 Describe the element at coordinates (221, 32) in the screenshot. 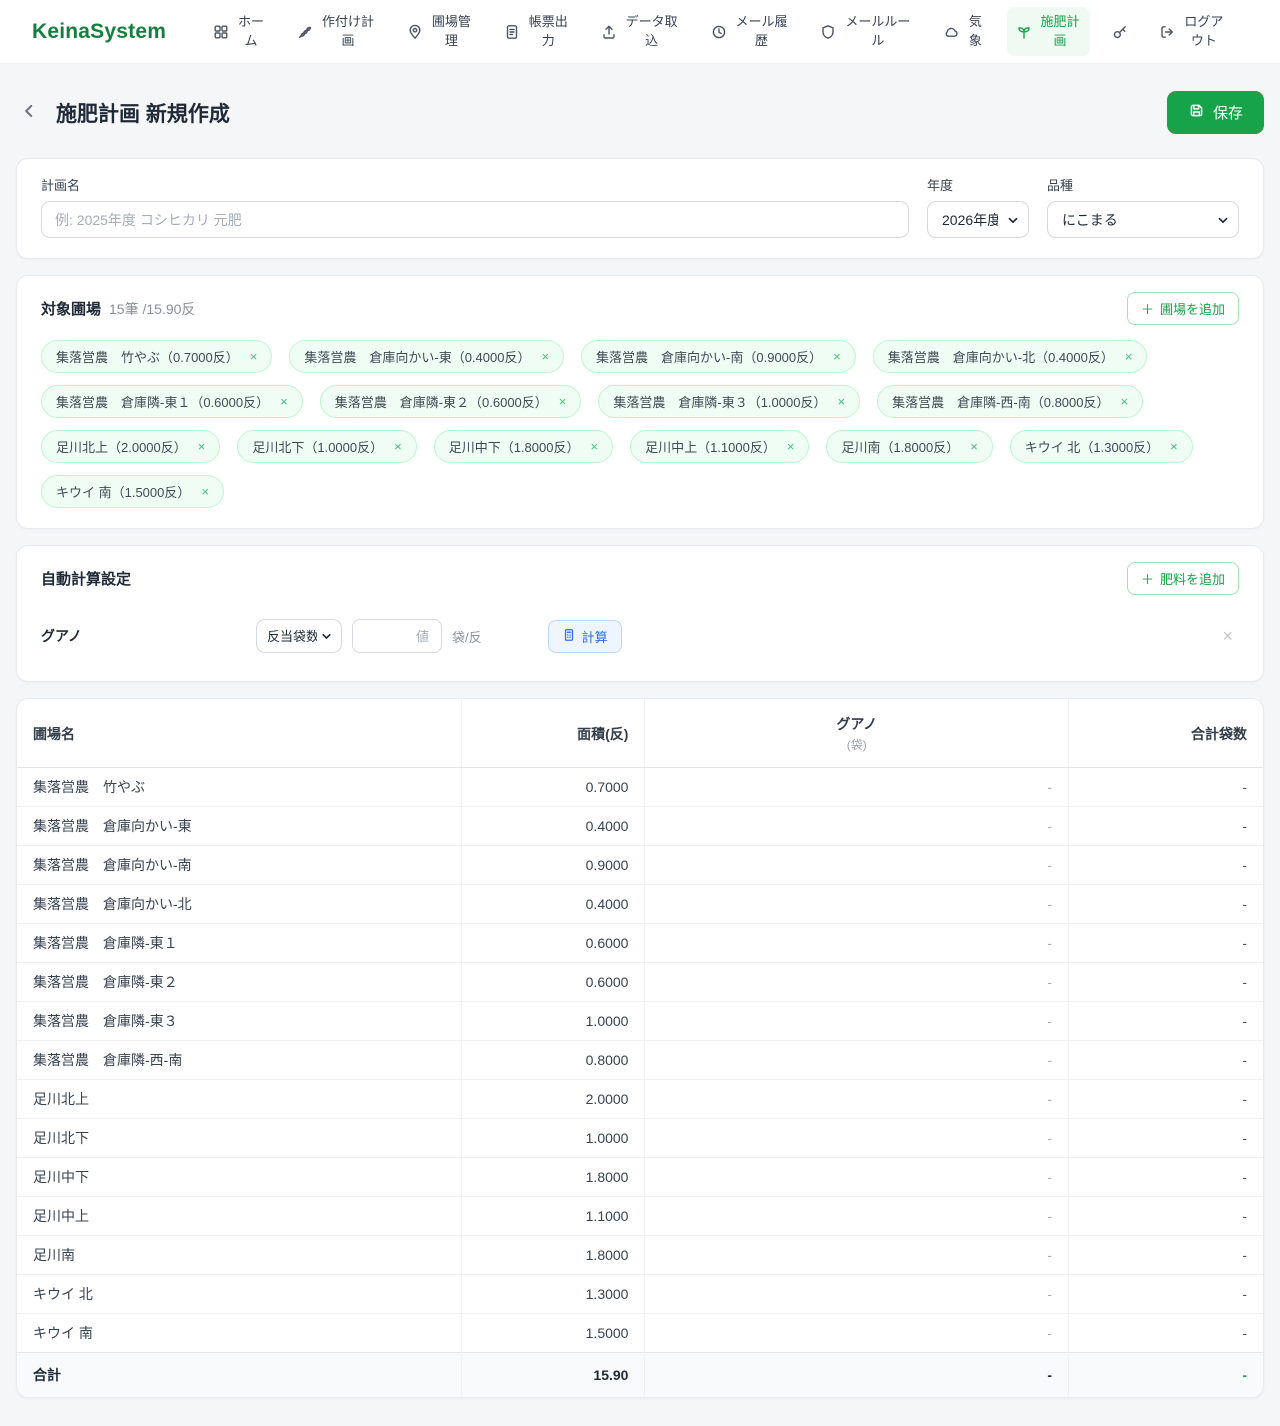

I see `grid-icon` at that location.